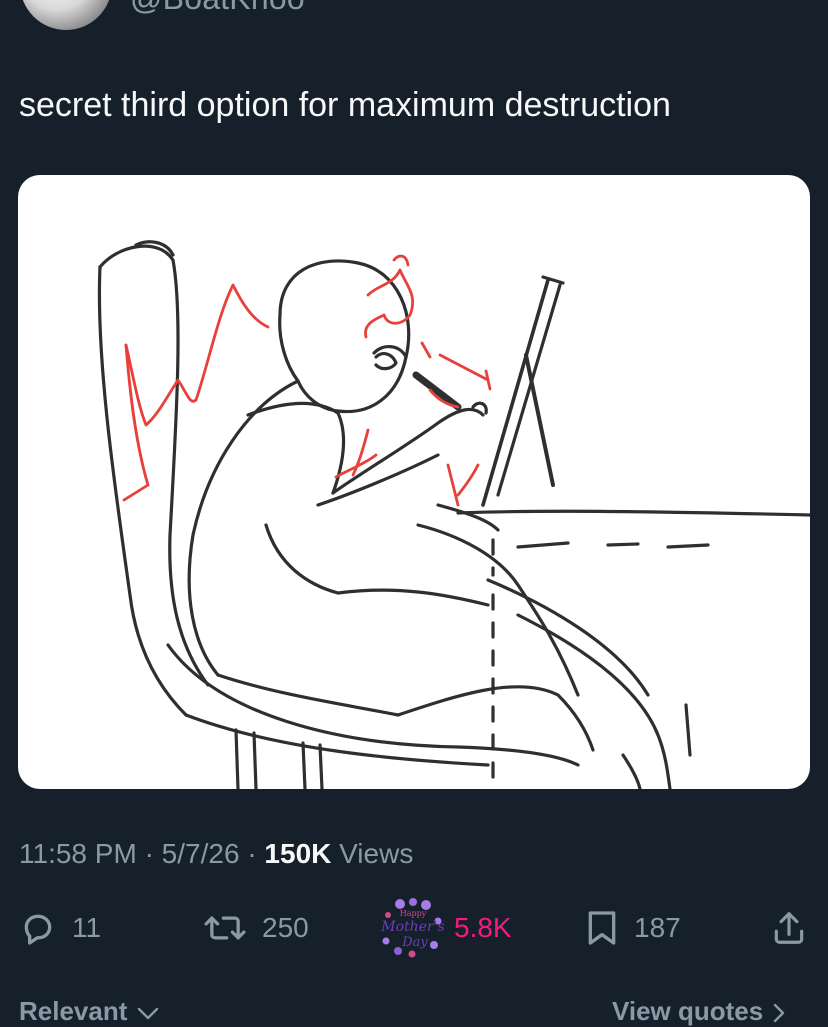 The image size is (828, 1027). What do you see at coordinates (38, 929) in the screenshot?
I see `reply-icon` at bounding box center [38, 929].